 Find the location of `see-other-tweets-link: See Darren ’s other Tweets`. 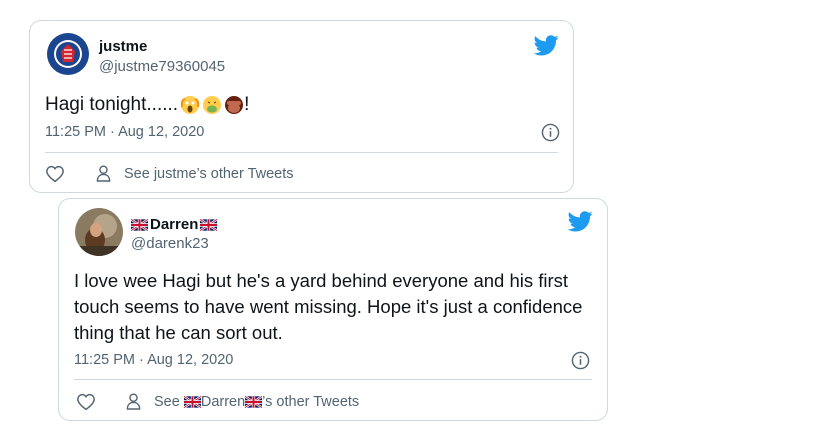

see-other-tweets-link: See Darren ’s other Tweets is located at coordinates (256, 402).